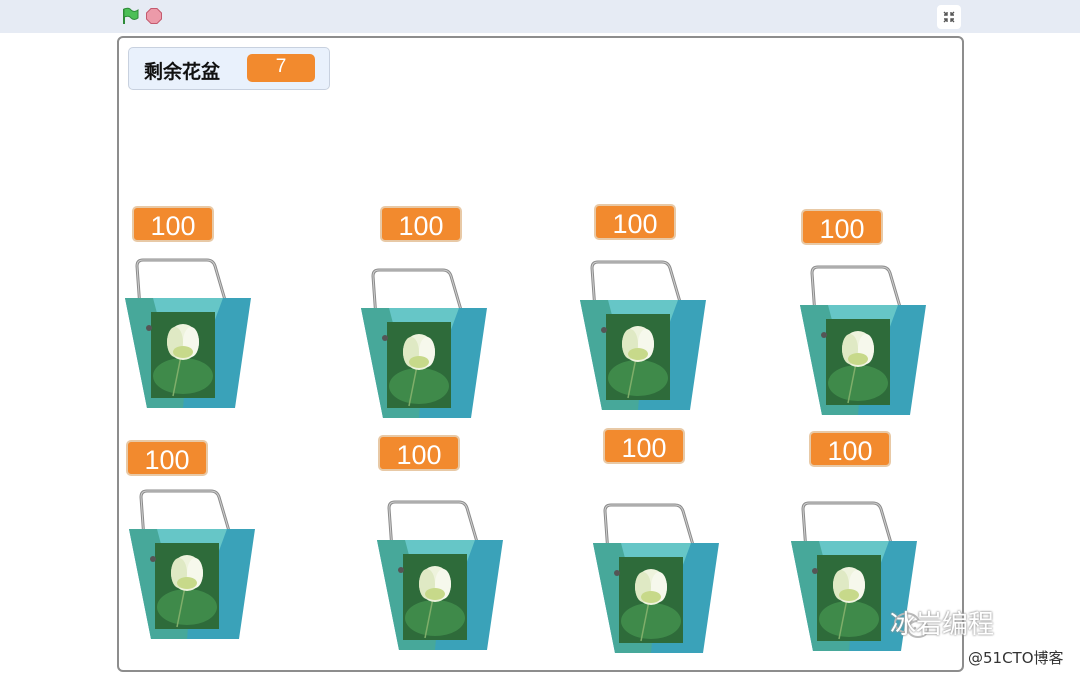 This screenshot has height=675, width=1080. What do you see at coordinates (281, 68) in the screenshot?
I see `monitor-value: 7` at bounding box center [281, 68].